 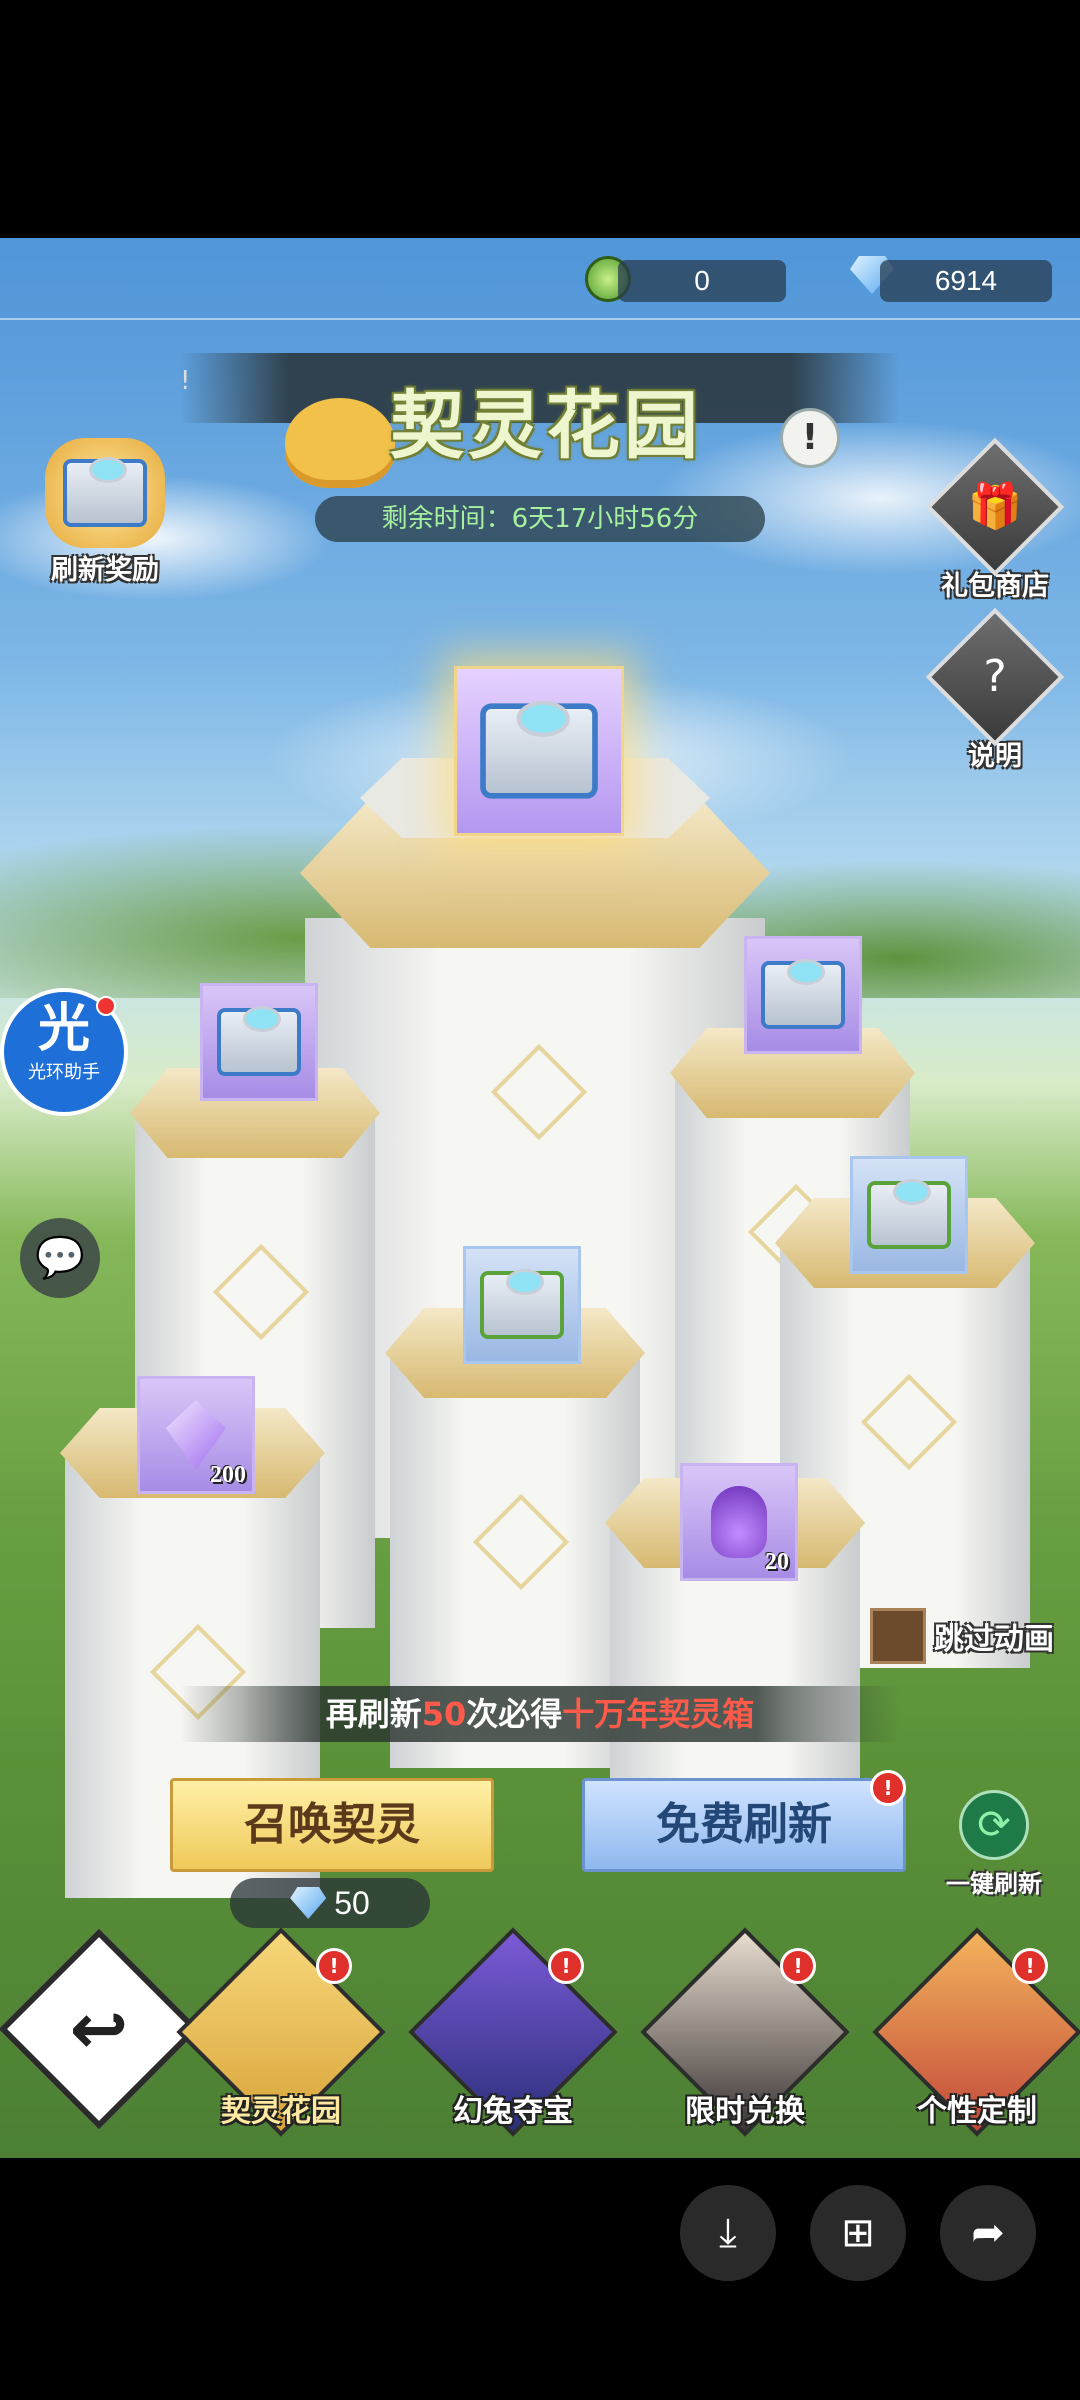 I want to click on back-button: ↩, so click(x=100, y=2029).